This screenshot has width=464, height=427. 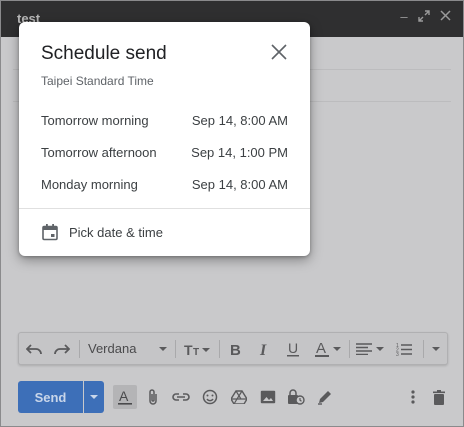 I want to click on formatting-options-icon: A, so click(x=125, y=397).